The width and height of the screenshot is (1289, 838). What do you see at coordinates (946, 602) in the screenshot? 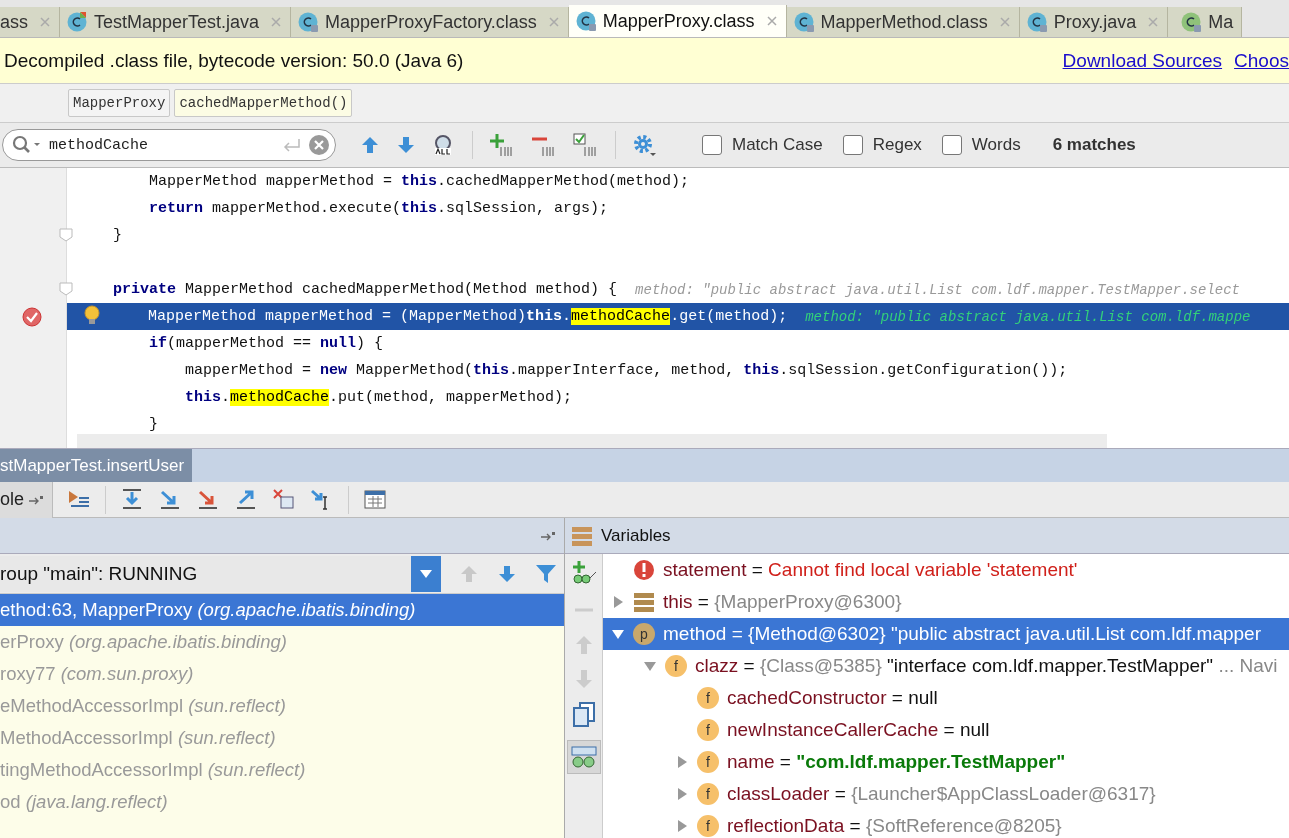
I see `variable-row: this = {MapperProxy@6300}` at bounding box center [946, 602].